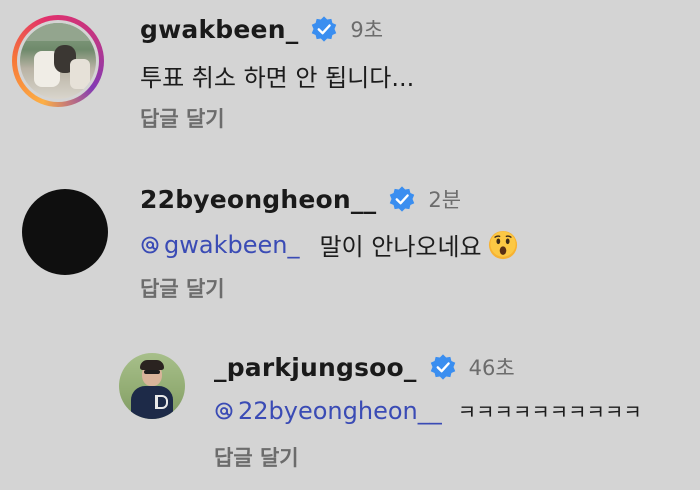 Image resolution: width=700 pixels, height=490 pixels. I want to click on mention-username: 22byeongheon__, so click(340, 410).